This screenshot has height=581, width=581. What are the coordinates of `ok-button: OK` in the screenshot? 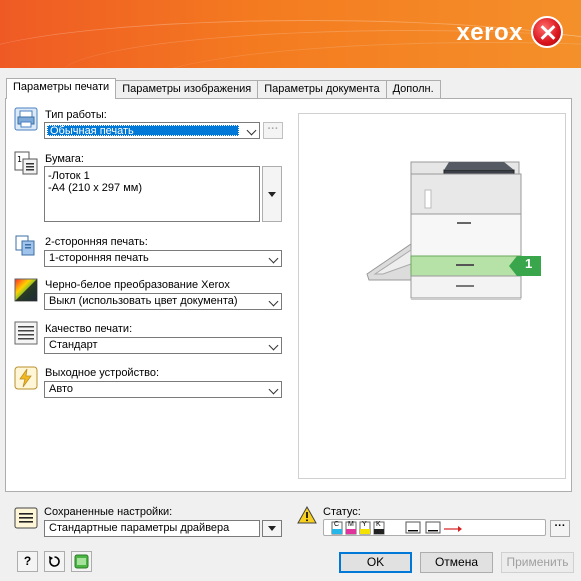 It's located at (375, 562).